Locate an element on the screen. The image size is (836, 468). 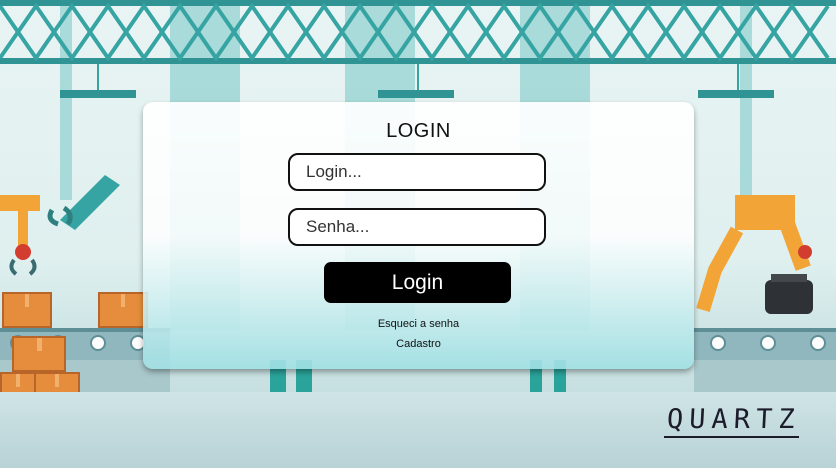
password-input is located at coordinates (417, 227).